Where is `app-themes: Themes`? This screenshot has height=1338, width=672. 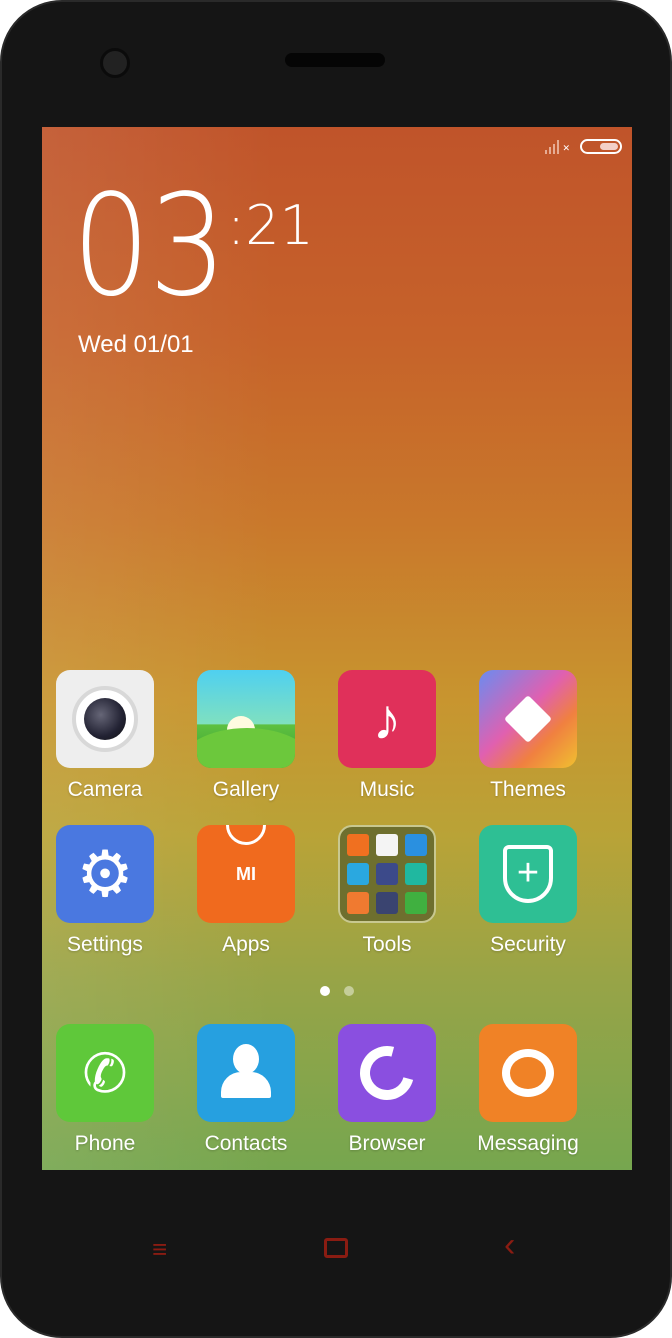 app-themes: Themes is located at coordinates (528, 736).